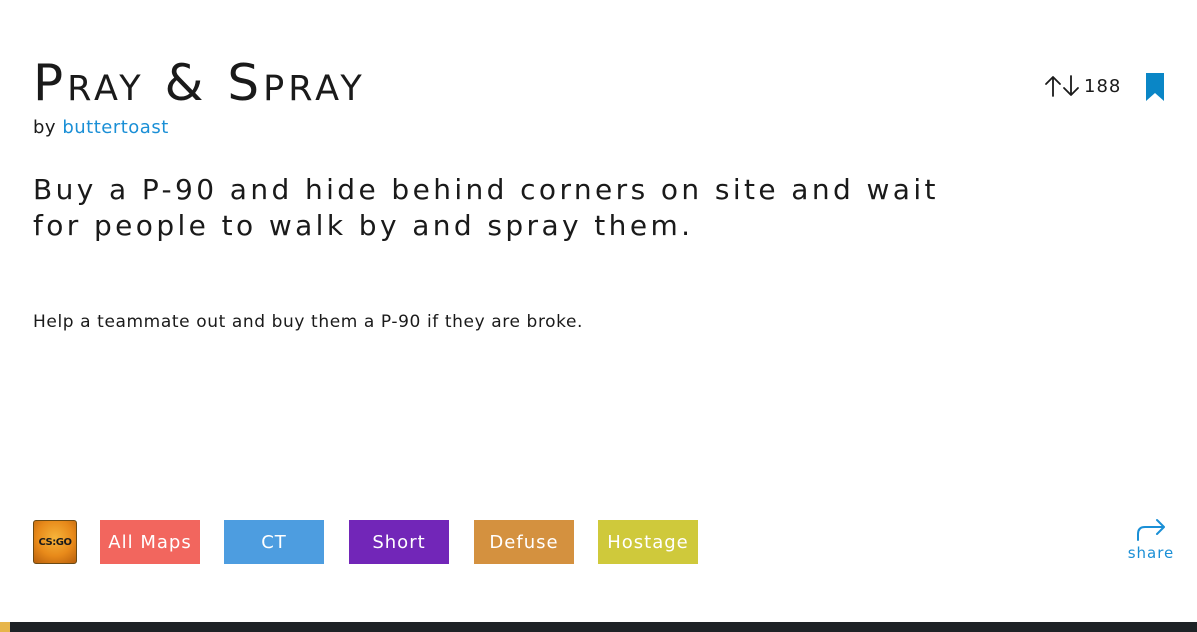 The width and height of the screenshot is (1197, 632). Describe the element at coordinates (150, 542) in the screenshot. I see `tag-all-maps: All Maps` at that location.